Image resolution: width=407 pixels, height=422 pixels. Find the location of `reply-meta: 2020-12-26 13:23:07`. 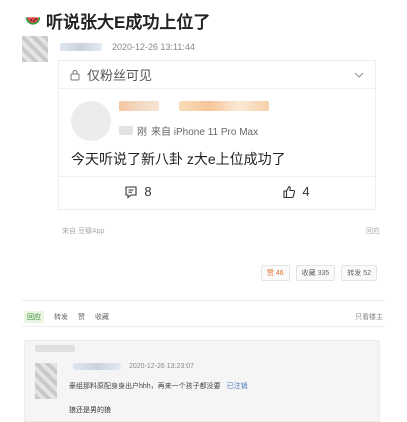

reply-meta: 2020-12-26 13:23:07 is located at coordinates (133, 366).